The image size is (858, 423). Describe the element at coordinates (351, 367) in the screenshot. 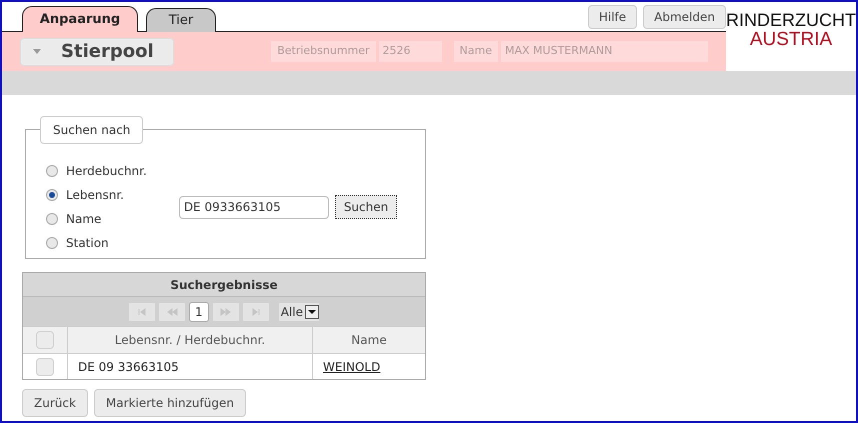

I see `name-link: WEINOLD` at that location.